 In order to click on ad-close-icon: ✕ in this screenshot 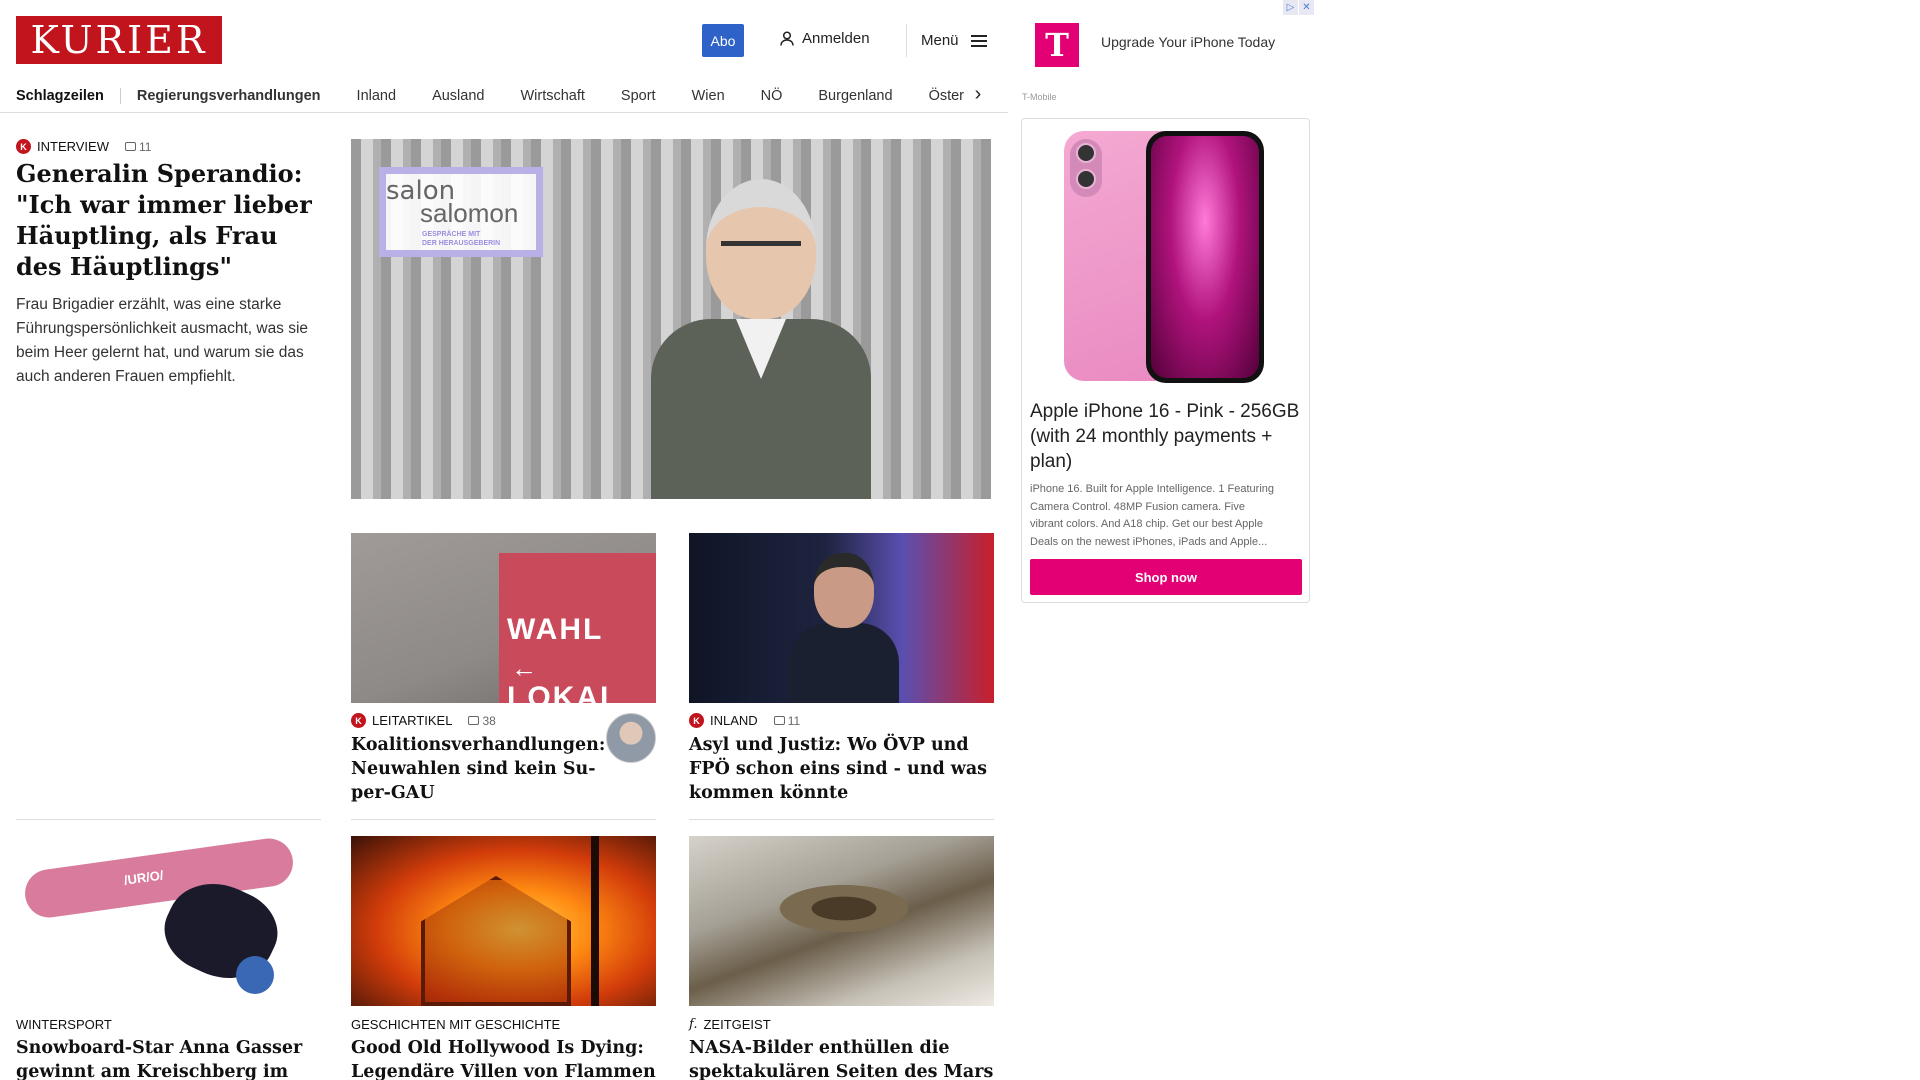, I will do `click(1306, 7)`.